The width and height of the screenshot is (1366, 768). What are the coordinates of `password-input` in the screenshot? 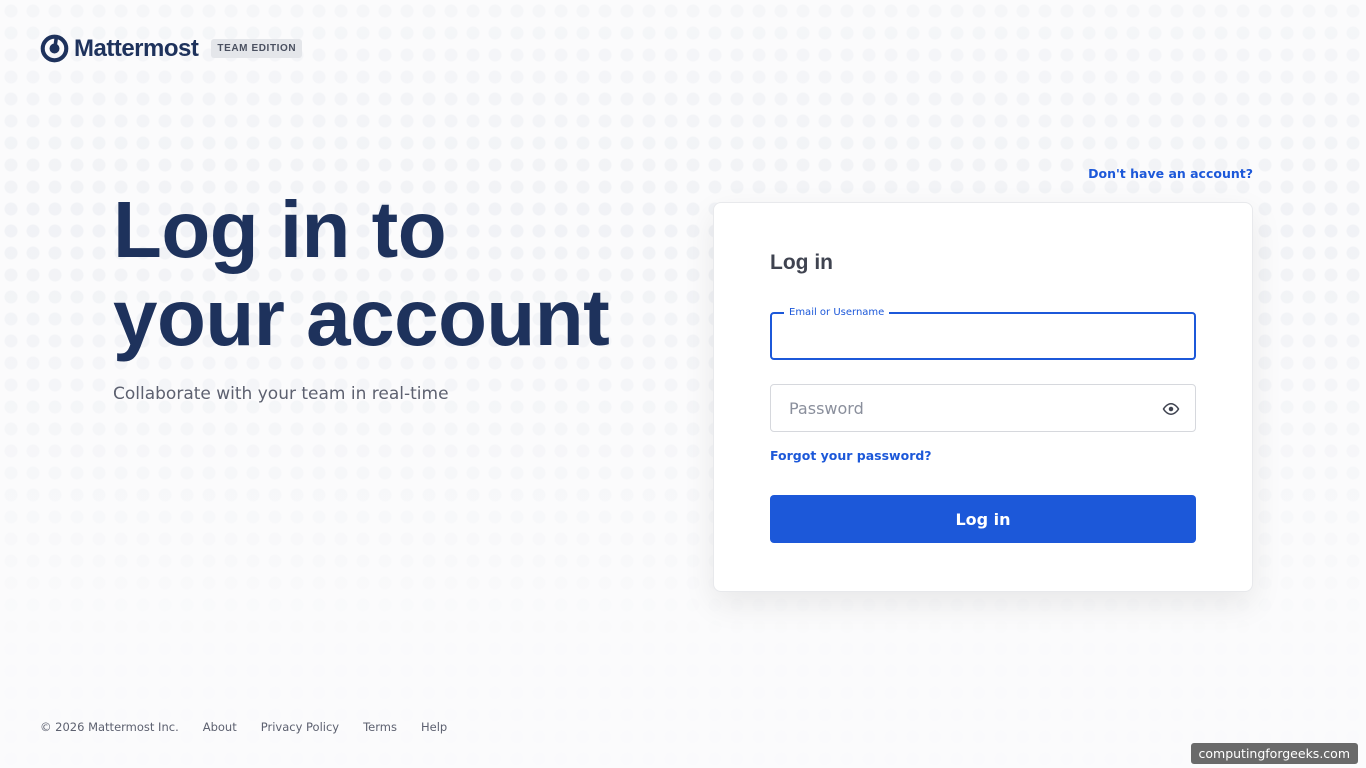 It's located at (983, 408).